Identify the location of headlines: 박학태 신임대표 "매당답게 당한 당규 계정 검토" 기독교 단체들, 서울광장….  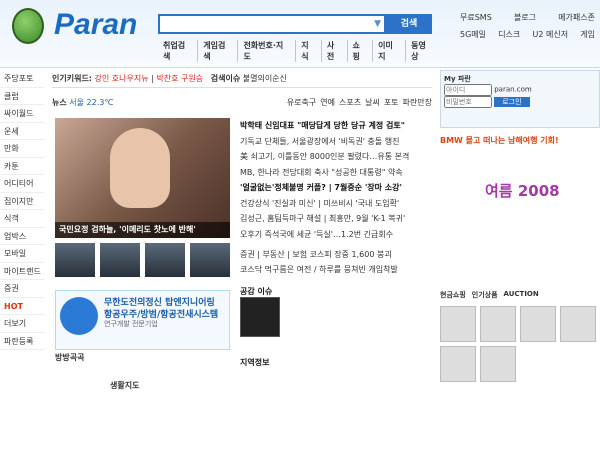
(337, 180).